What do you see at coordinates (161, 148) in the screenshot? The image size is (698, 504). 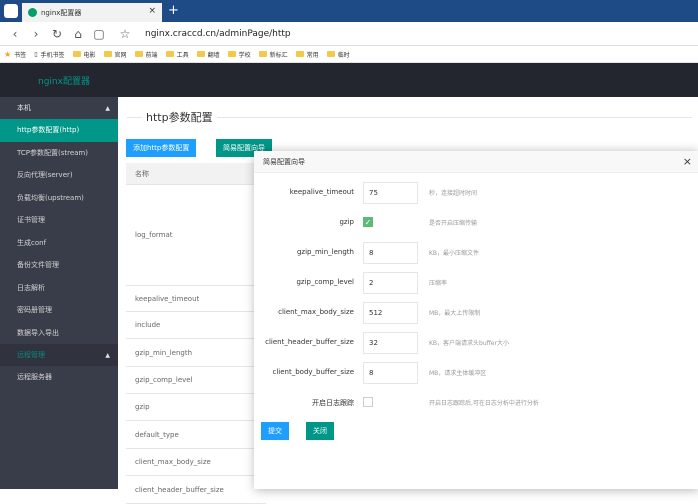 I see `add-http-param-button: 添加http参数配置` at bounding box center [161, 148].